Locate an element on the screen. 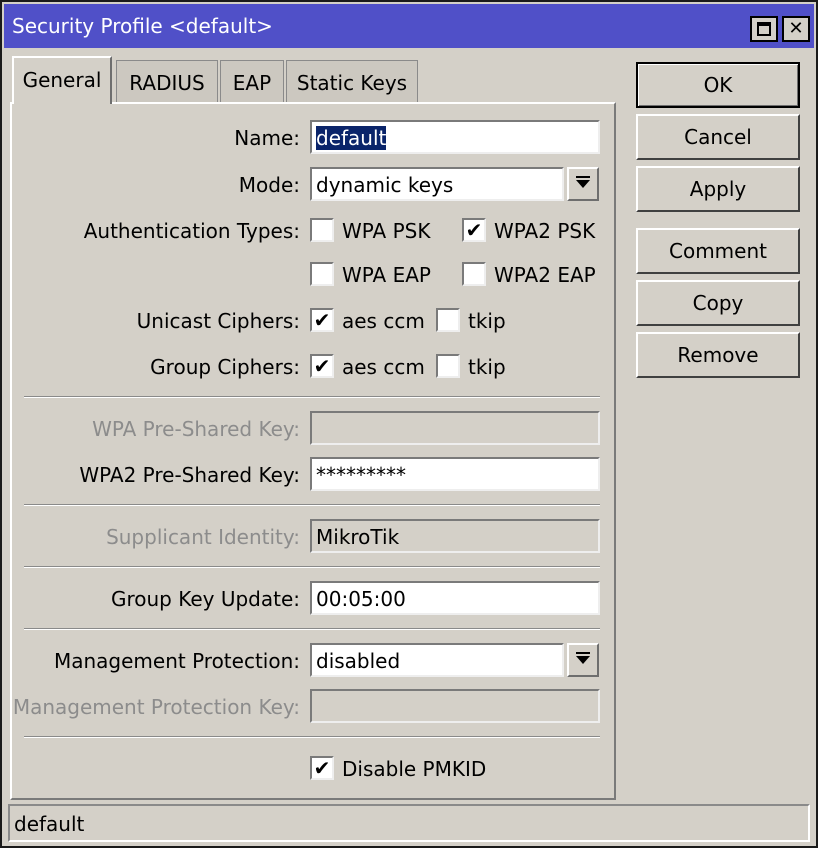  group-aes-ccm-label: aes ccm is located at coordinates (383, 367).